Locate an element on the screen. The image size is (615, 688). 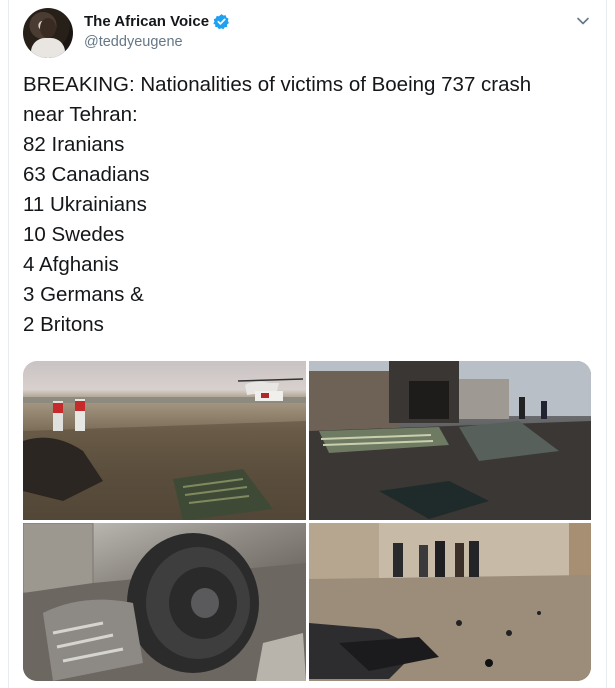
photo-crash-site-rescue is located at coordinates (164, 440).